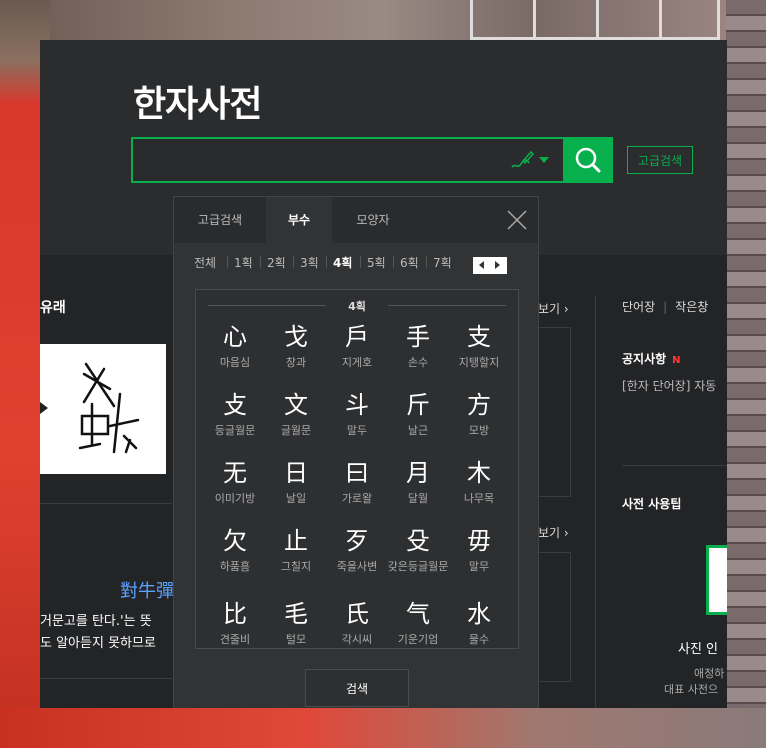  Describe the element at coordinates (147, 590) in the screenshot. I see `idiom-title: 對牛彈` at that location.